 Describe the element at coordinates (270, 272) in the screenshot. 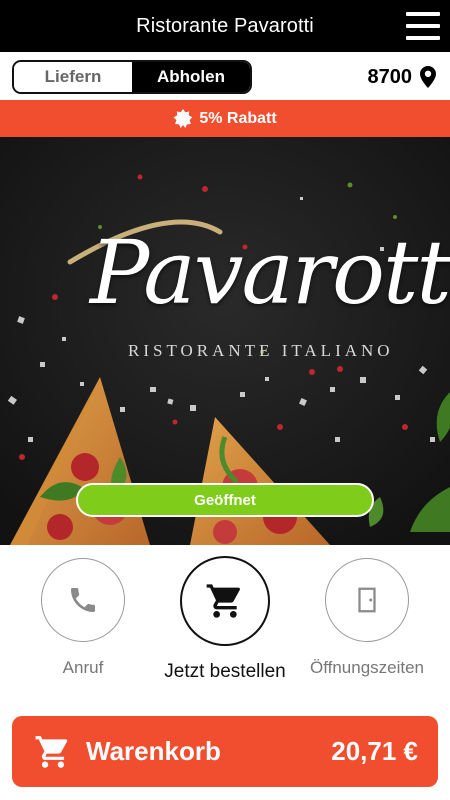

I see `logo-wordmark: Pavarotti` at that location.